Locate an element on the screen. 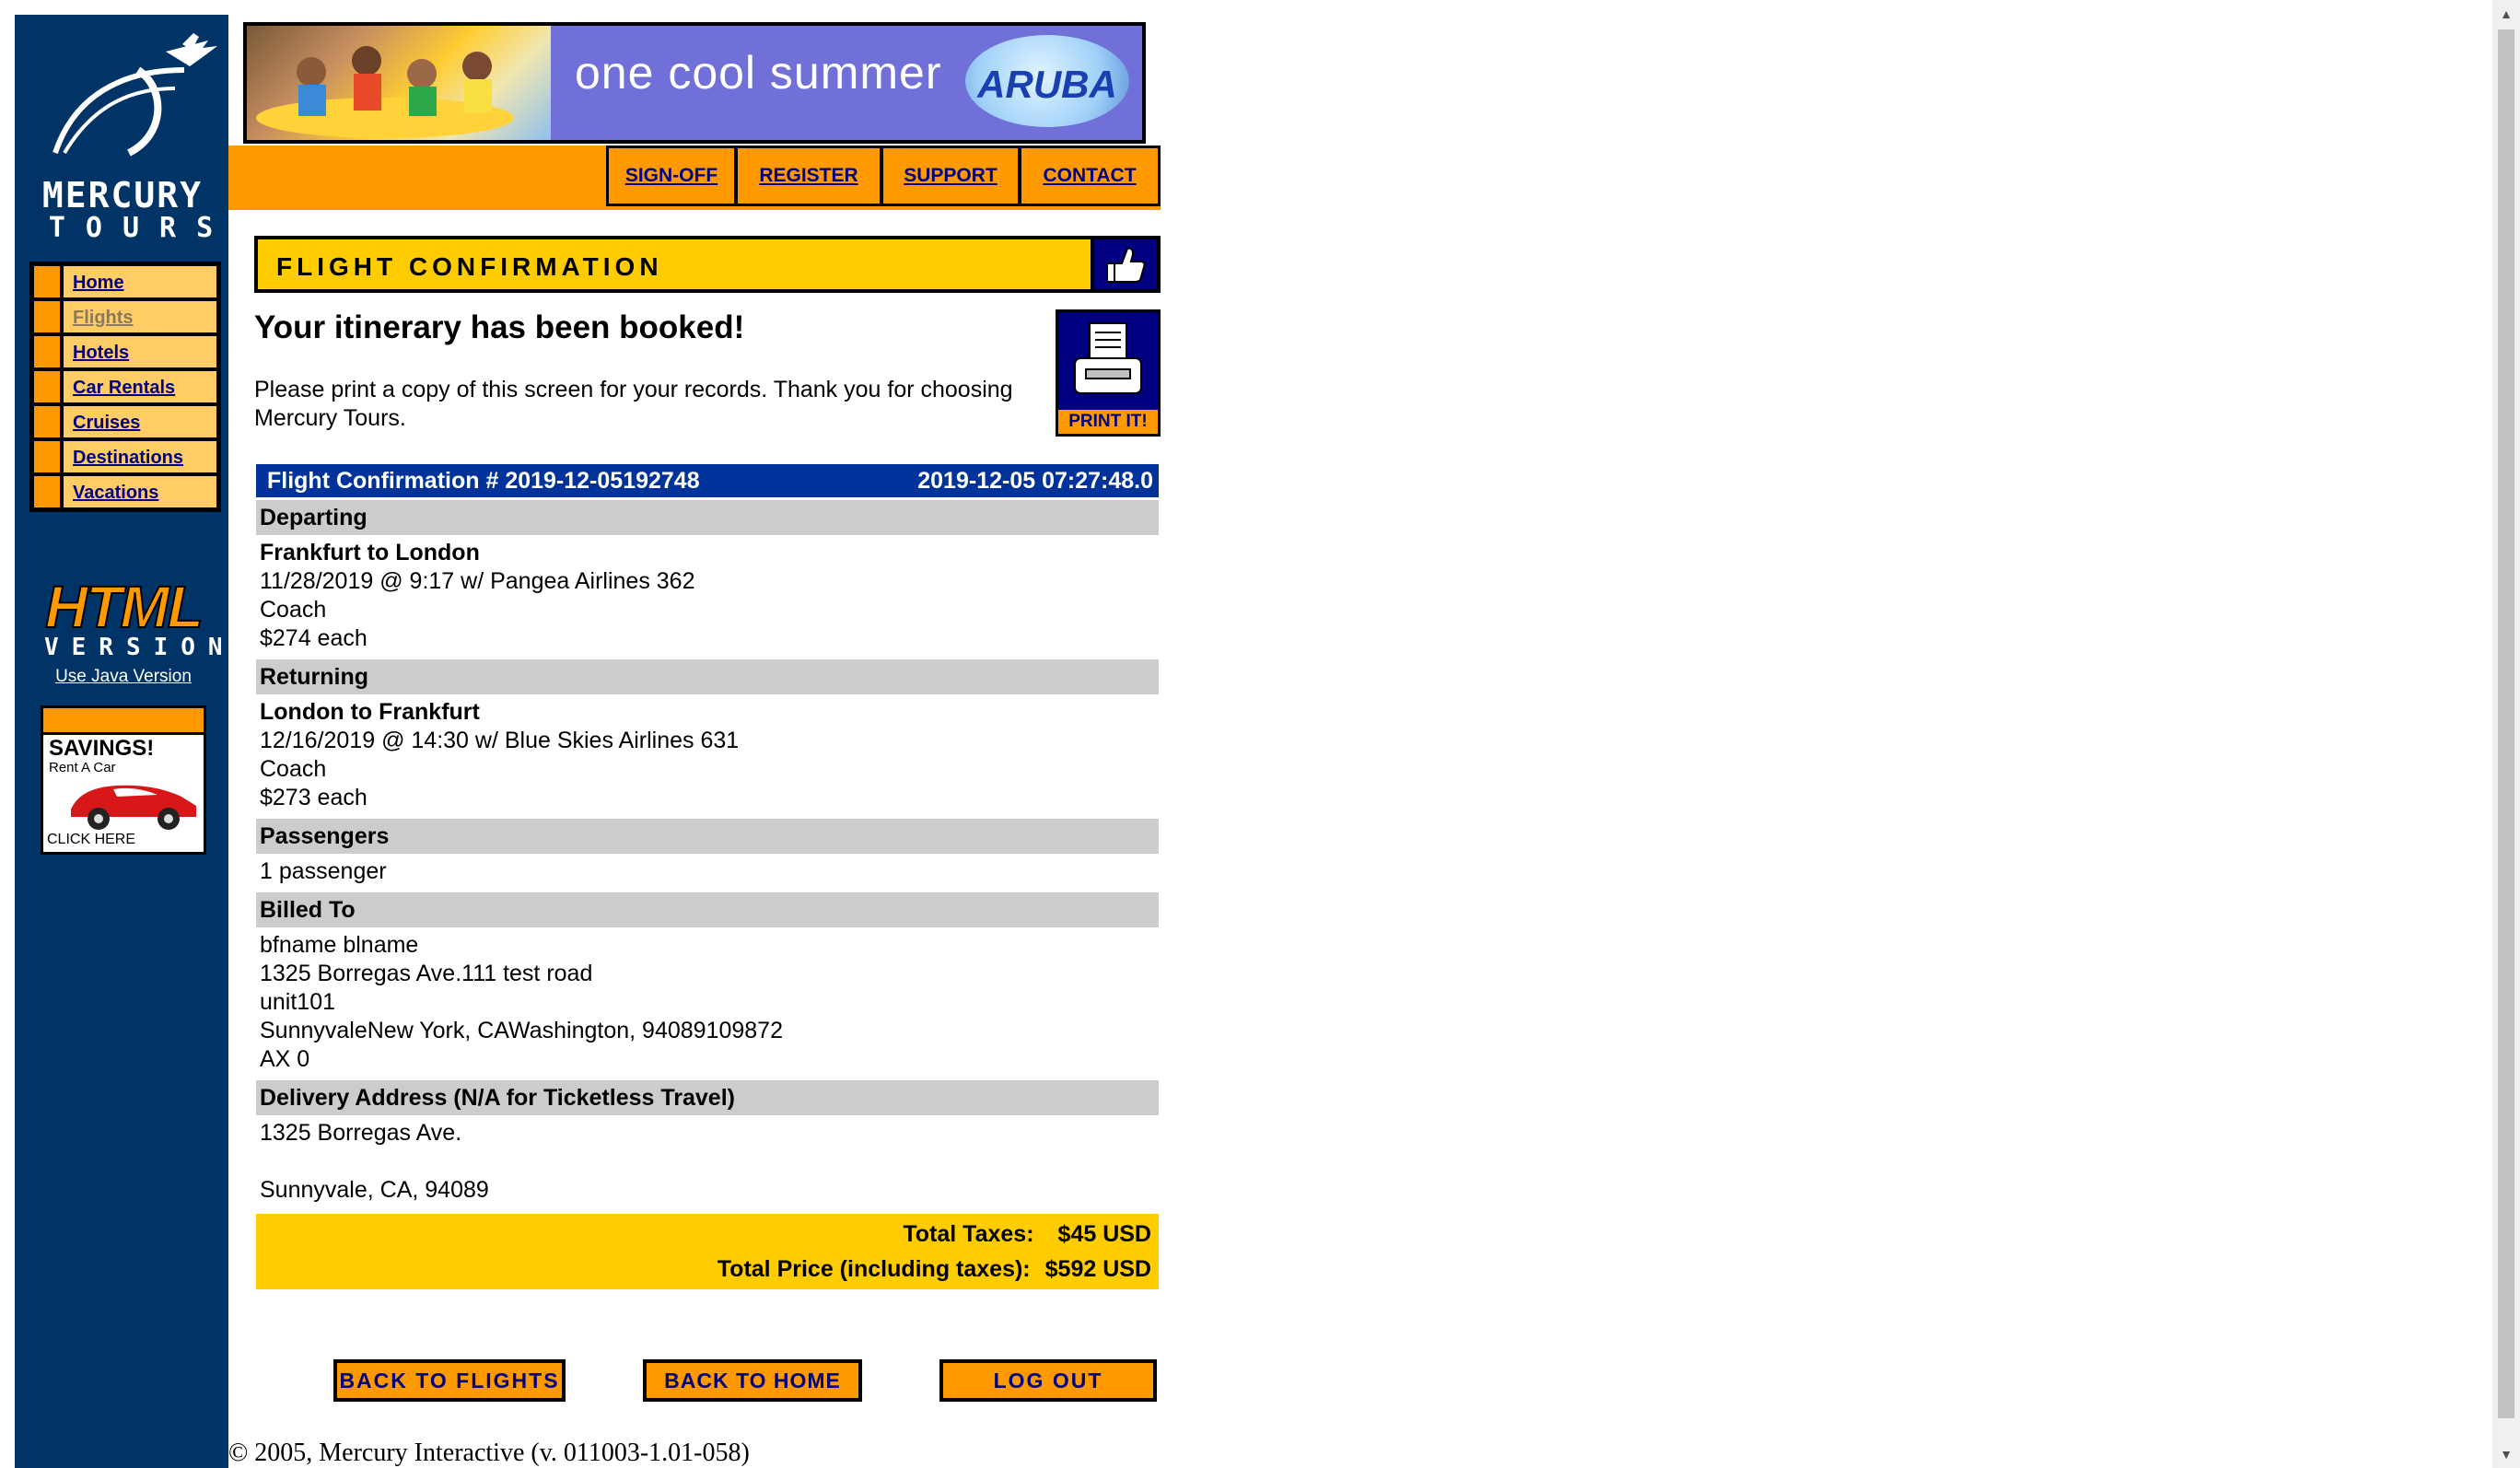  departing-route: Frankfurt to London is located at coordinates (370, 552).